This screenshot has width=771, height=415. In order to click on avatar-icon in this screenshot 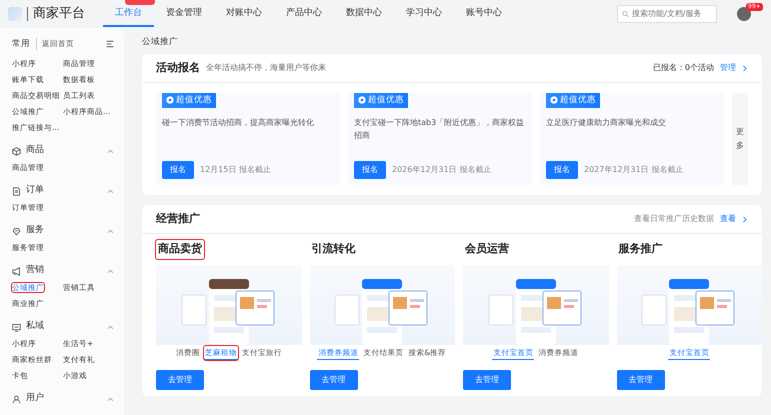, I will do `click(744, 14)`.